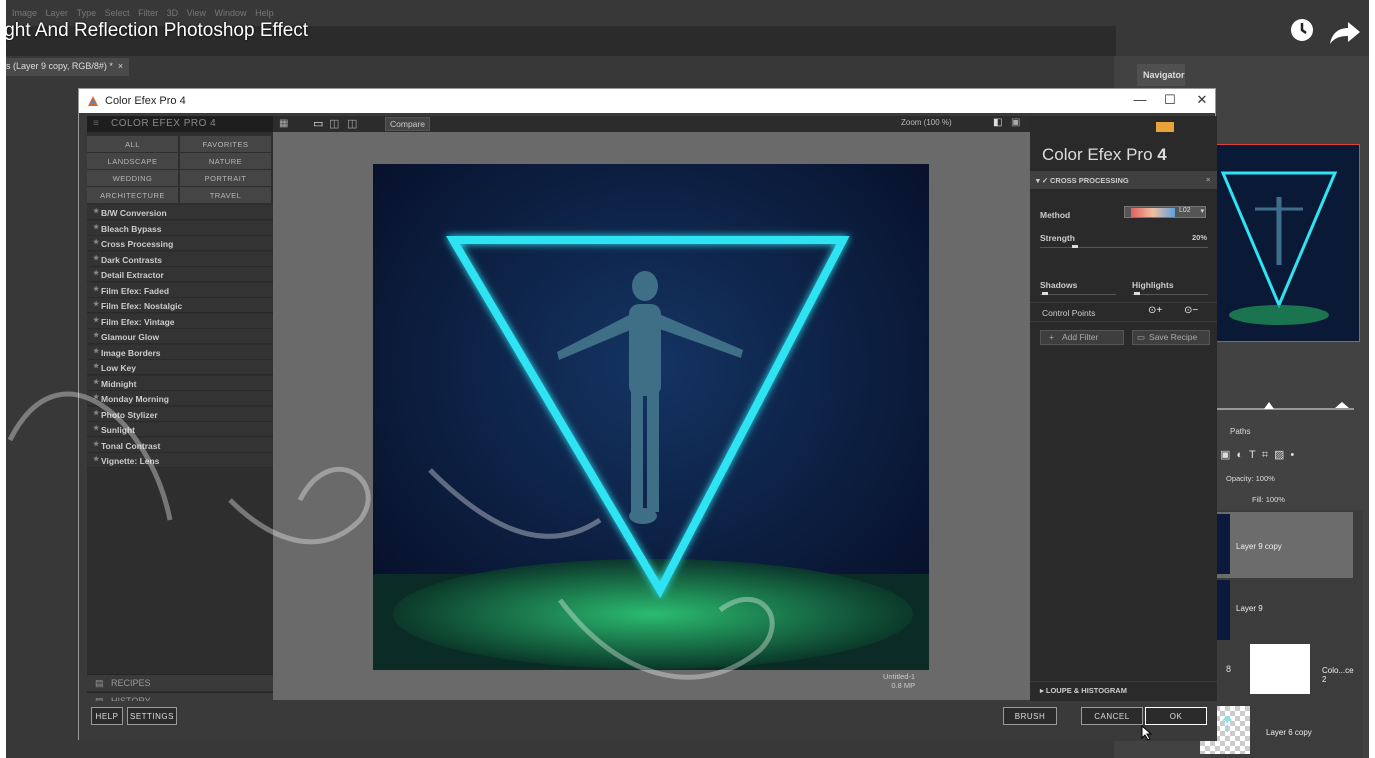  Describe the element at coordinates (1165, 127) in the screenshot. I see `nik-logo-icon` at that location.